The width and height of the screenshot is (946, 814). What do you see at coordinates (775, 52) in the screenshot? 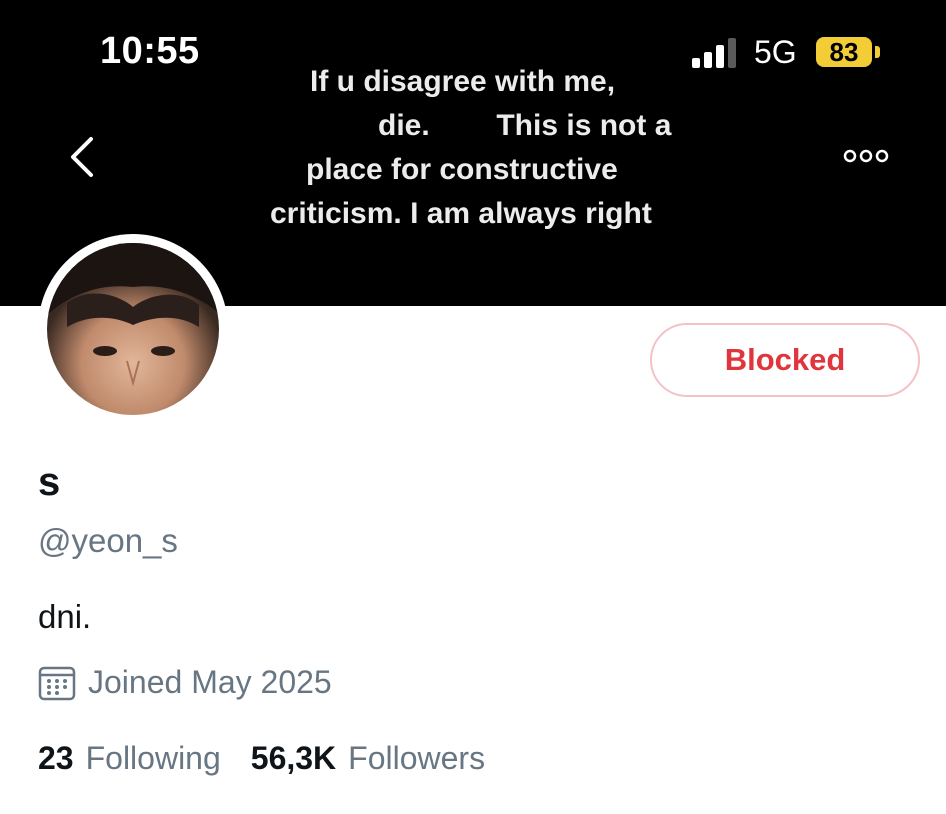
I see `network-type: 5G` at bounding box center [775, 52].